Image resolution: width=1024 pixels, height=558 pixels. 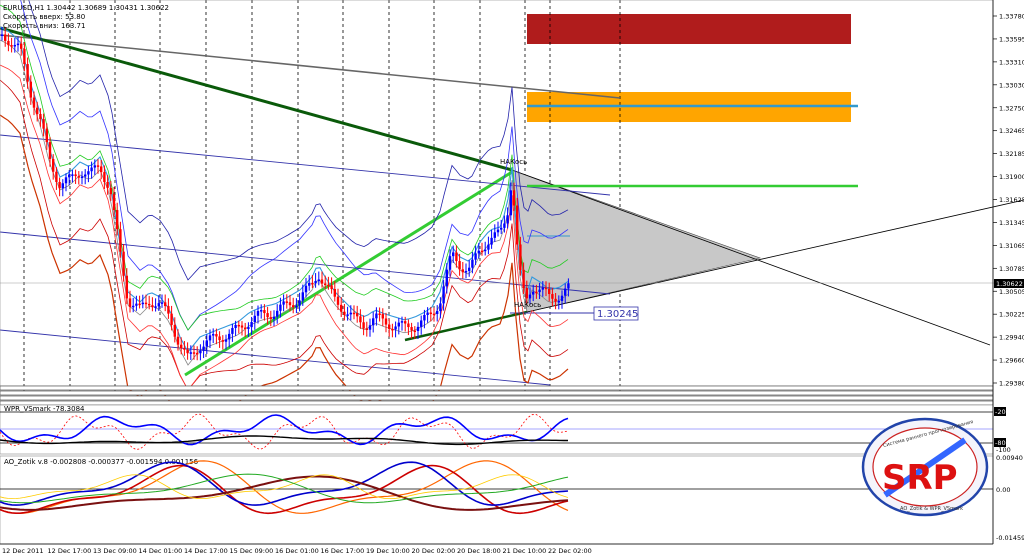 What do you see at coordinates (1011, 292) in the screenshot?
I see `price-tick: 1.30505` at bounding box center [1011, 292].